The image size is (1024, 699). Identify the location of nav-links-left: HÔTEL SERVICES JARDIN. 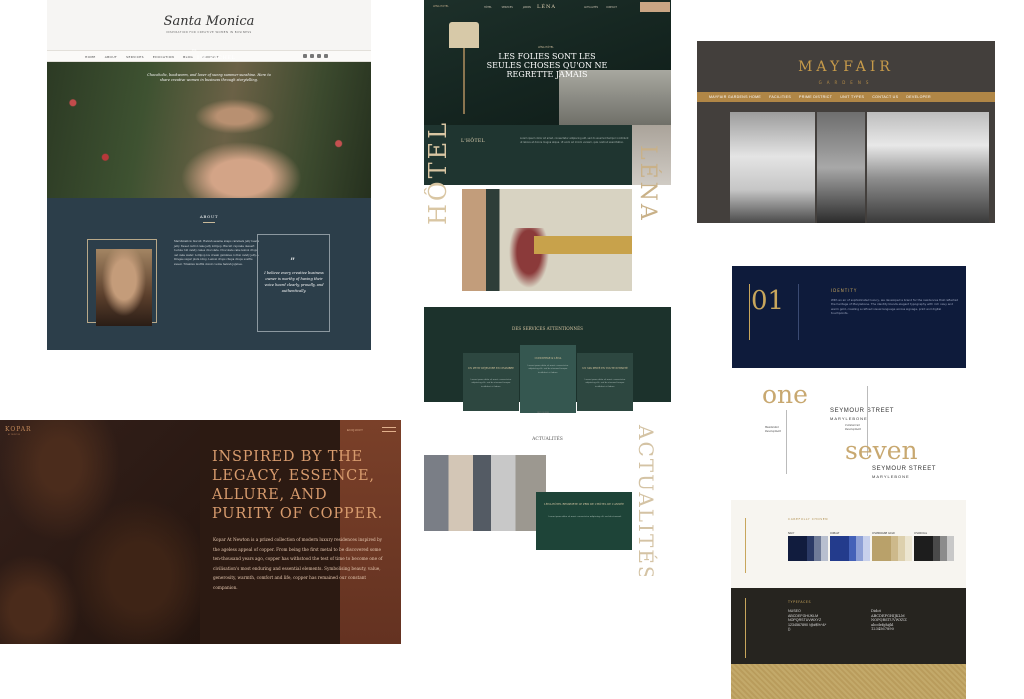
(507, 7).